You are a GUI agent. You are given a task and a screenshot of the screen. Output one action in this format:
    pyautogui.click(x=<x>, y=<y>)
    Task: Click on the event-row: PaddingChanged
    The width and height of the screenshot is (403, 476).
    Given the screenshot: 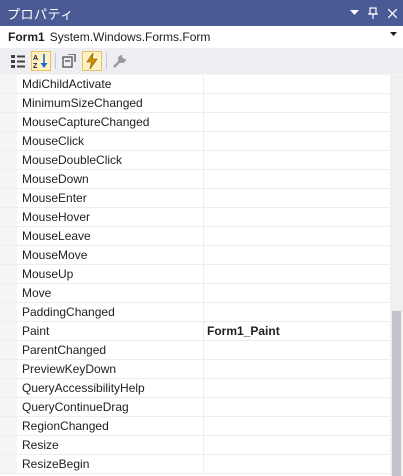 What is the action you would take?
    pyautogui.click(x=195, y=312)
    